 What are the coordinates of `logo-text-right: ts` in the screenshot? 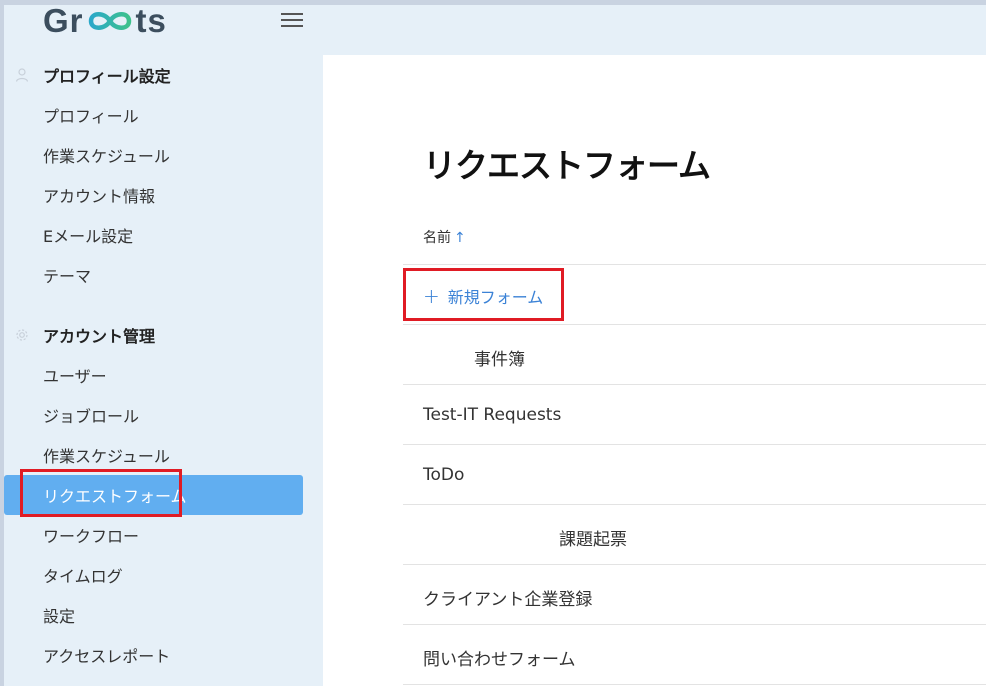 It's located at (151, 20).